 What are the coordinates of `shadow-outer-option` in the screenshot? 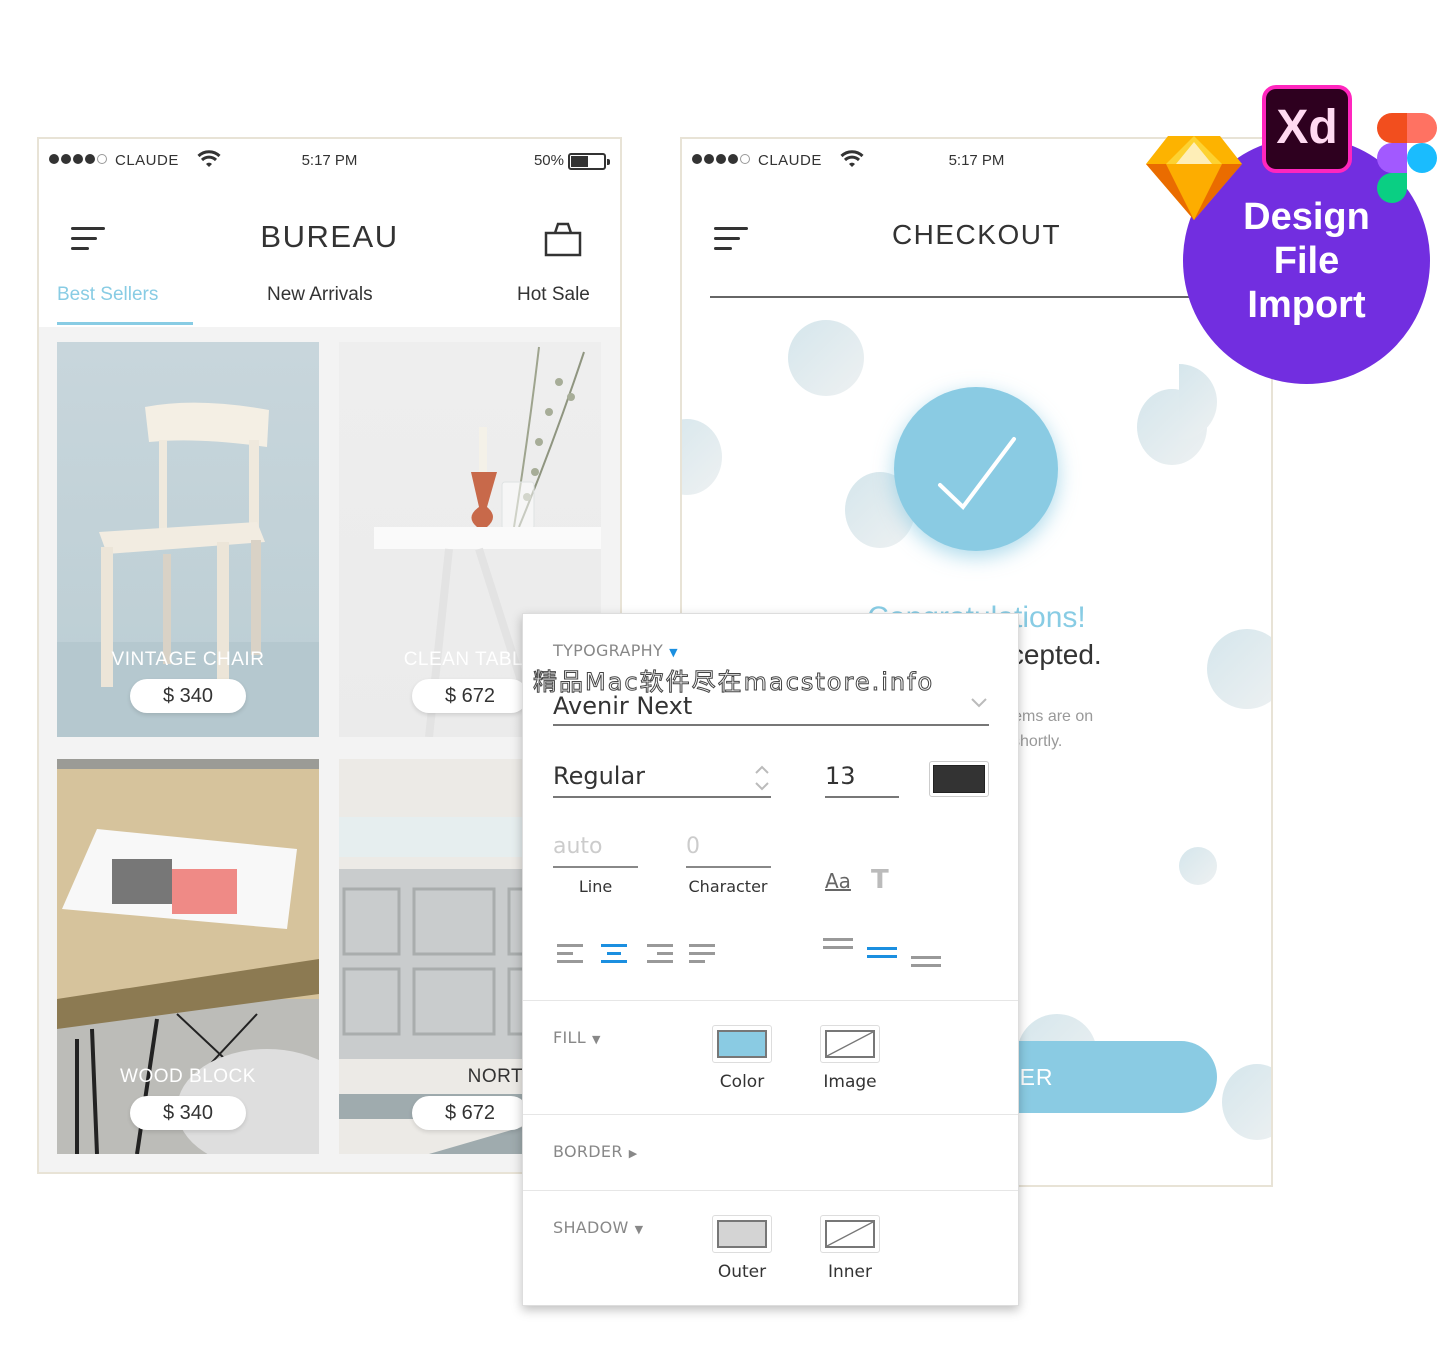 It's located at (742, 1234).